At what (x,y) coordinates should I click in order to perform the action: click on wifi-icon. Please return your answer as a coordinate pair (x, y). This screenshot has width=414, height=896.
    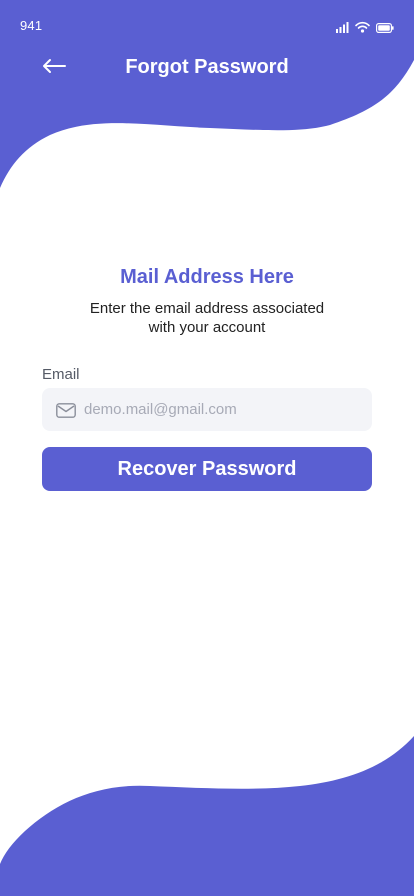
    Looking at the image, I should click on (362, 29).